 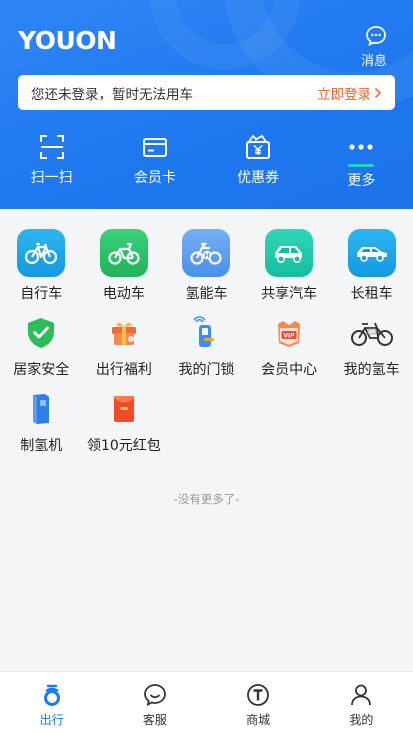 What do you see at coordinates (41, 370) in the screenshot?
I see `service-label: 居家安全` at bounding box center [41, 370].